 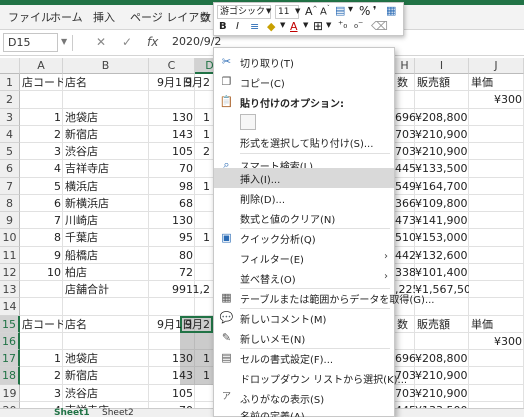 I want to click on column-header: C, so click(x=172, y=66).